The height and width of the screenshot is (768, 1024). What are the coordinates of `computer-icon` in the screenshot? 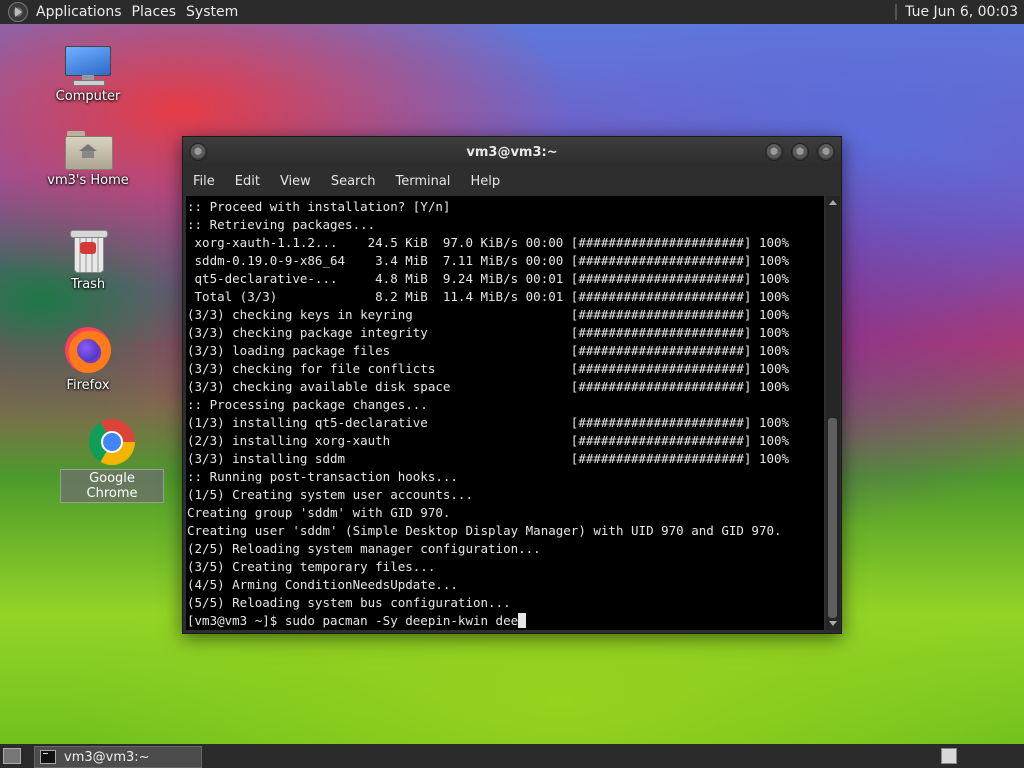 It's located at (88, 66).